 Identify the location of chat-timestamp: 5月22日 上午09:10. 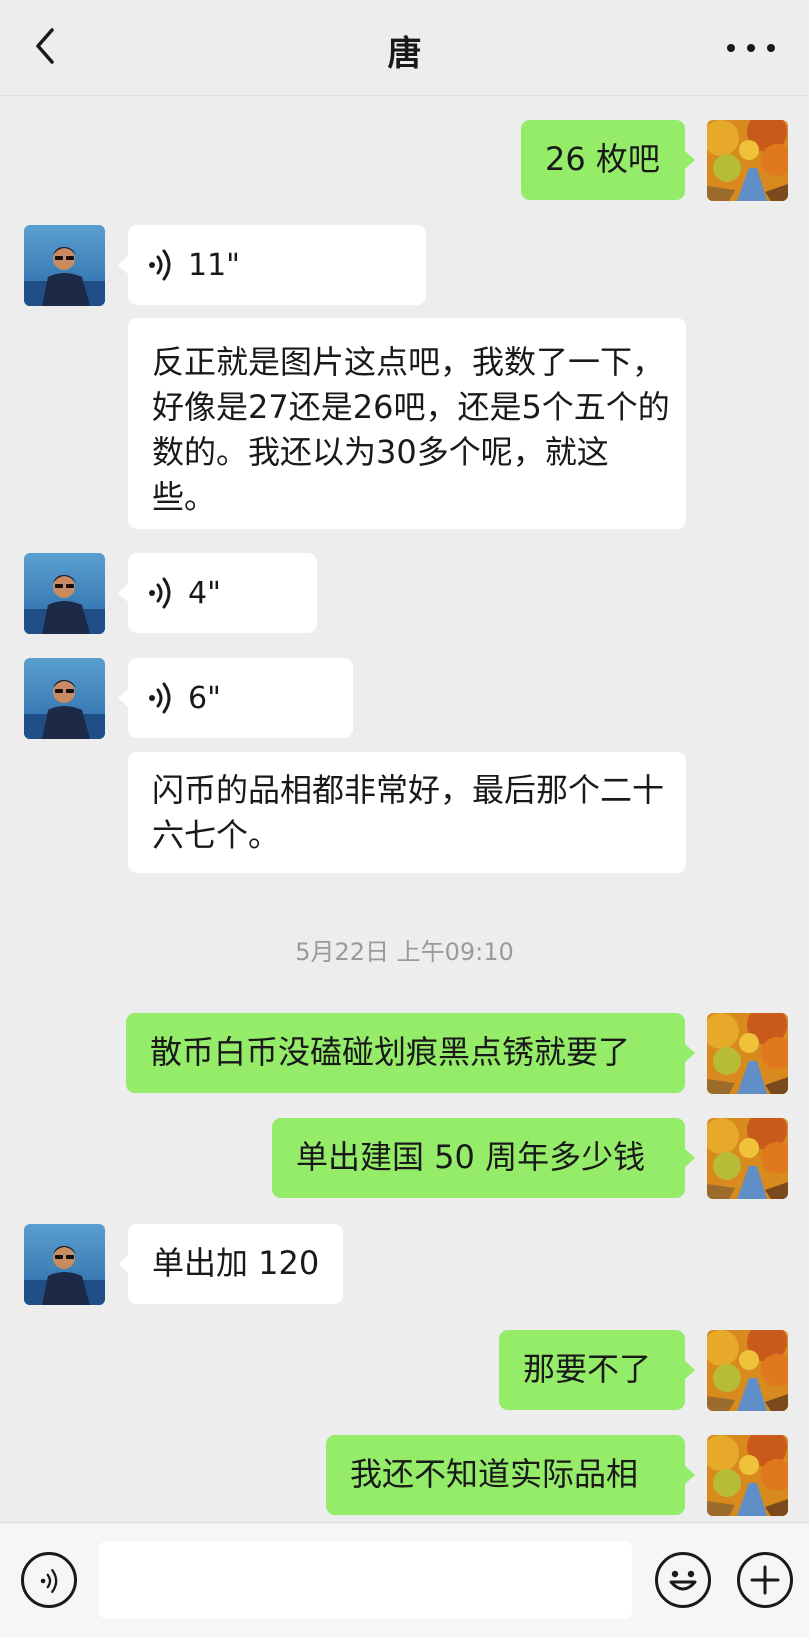
(404, 952).